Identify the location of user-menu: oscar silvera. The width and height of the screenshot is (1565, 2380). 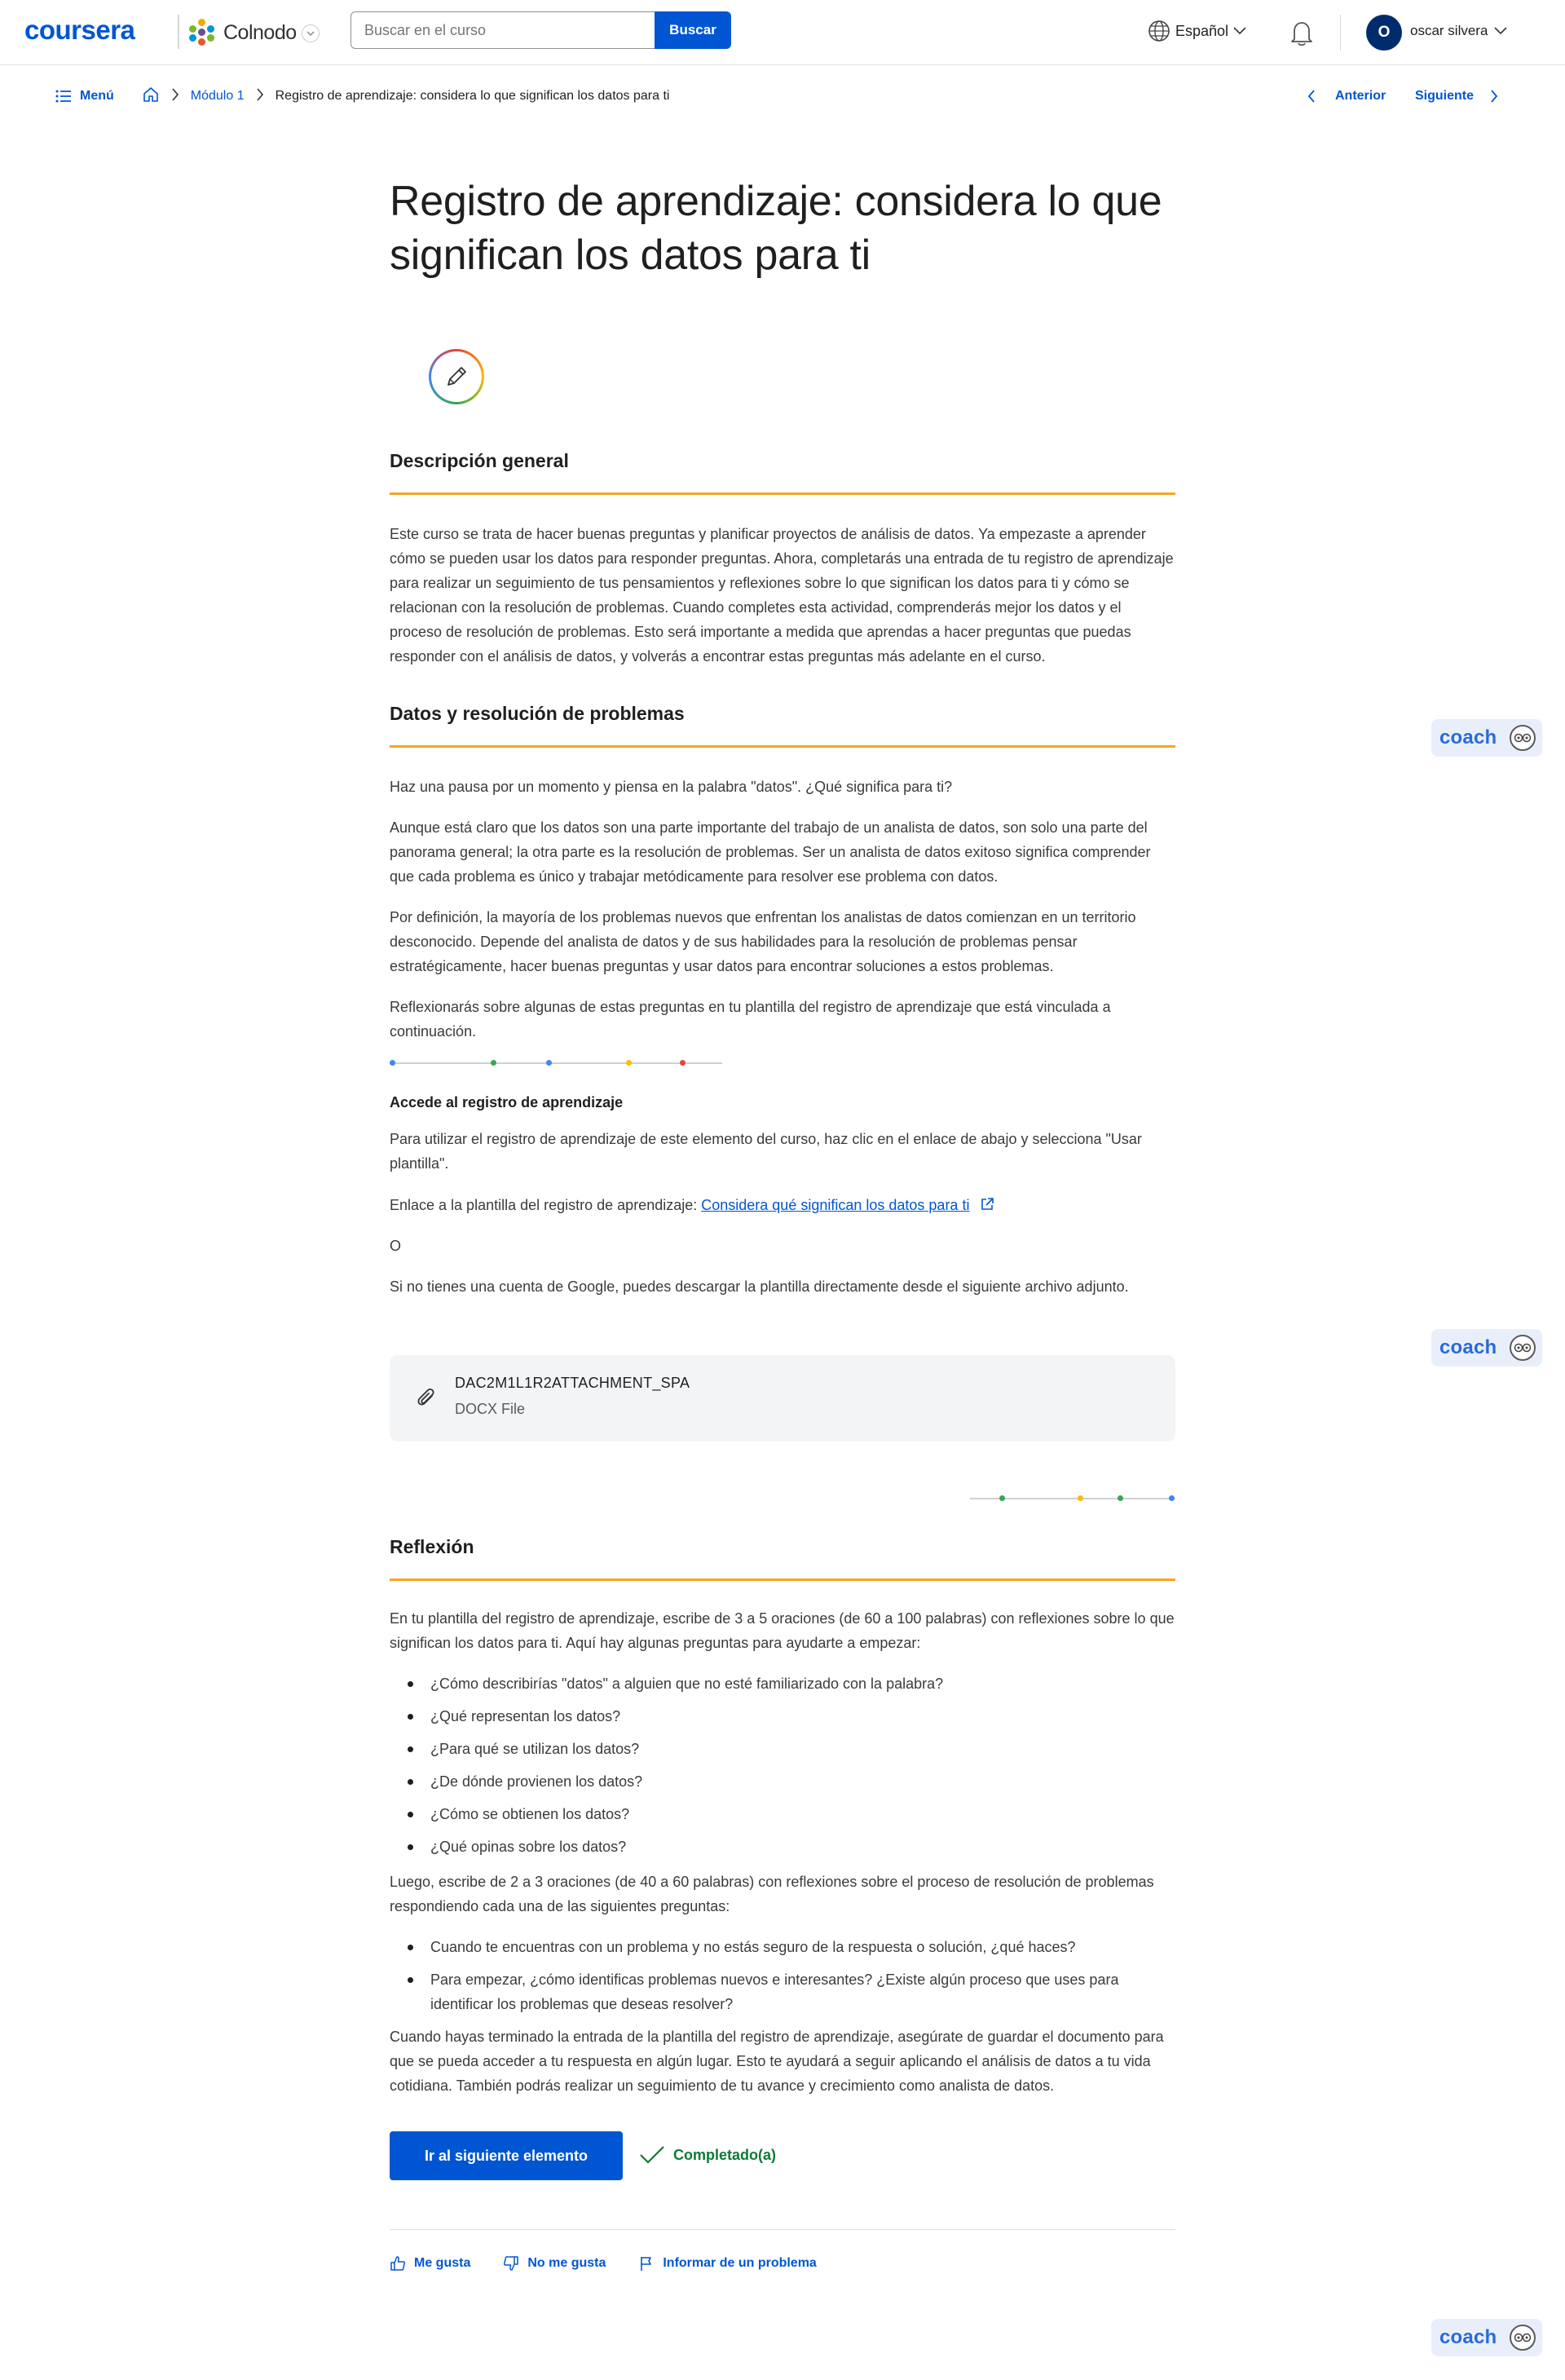
(1458, 31).